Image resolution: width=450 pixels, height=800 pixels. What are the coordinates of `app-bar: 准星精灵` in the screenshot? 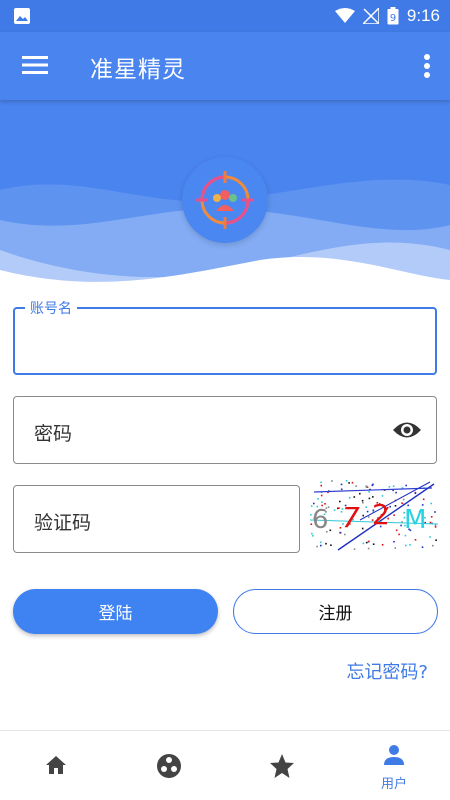 It's located at (225, 66).